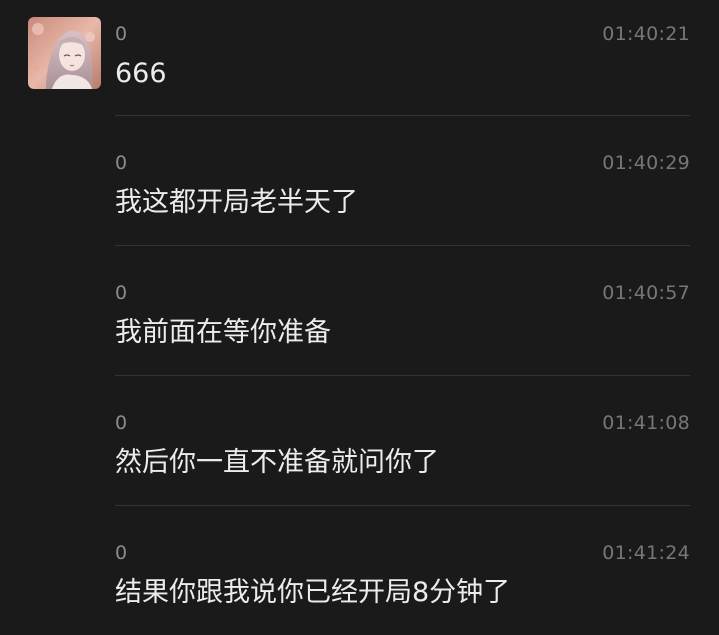  What do you see at coordinates (313, 592) in the screenshot?
I see `message-text: 结果你跟我说你已经开局8分钟了` at bounding box center [313, 592].